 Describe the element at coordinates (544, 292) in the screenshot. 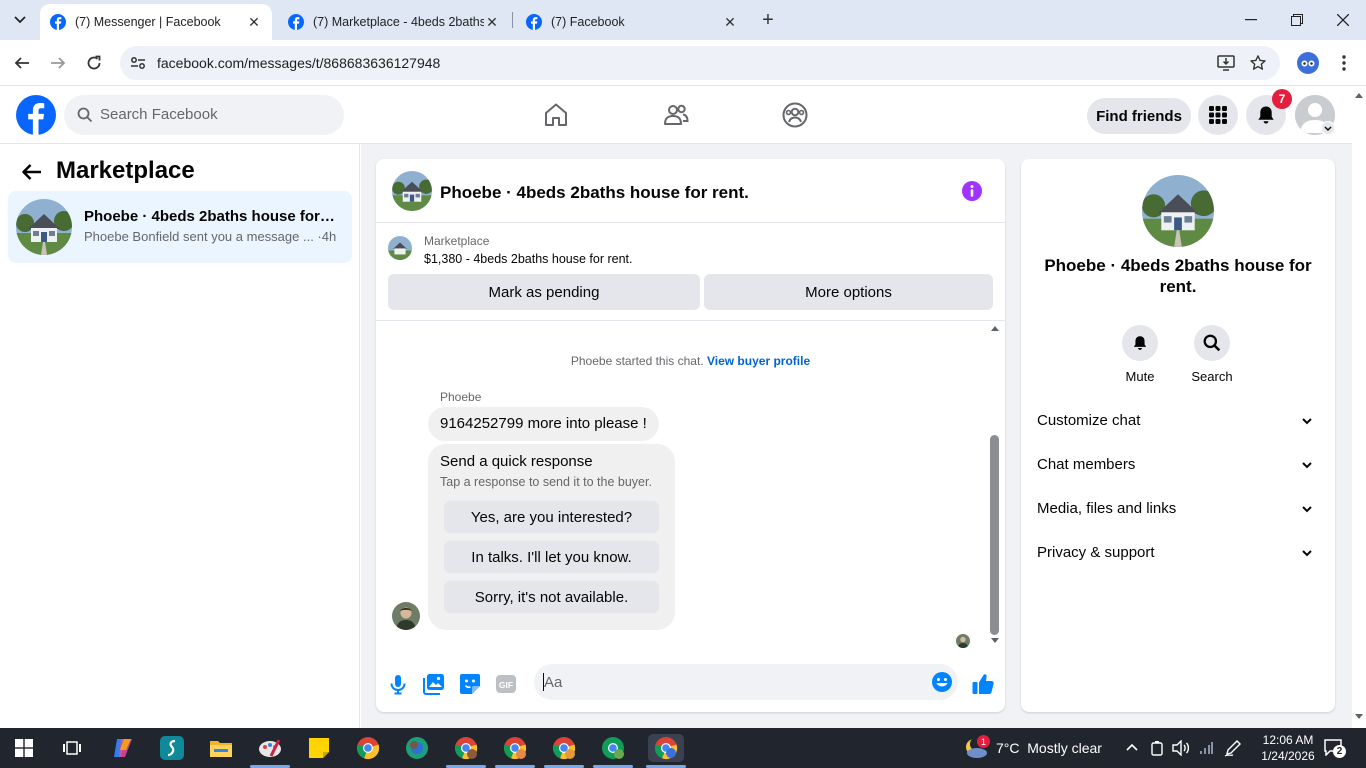

I see `mark-as-pending-button: Mark as pending` at that location.